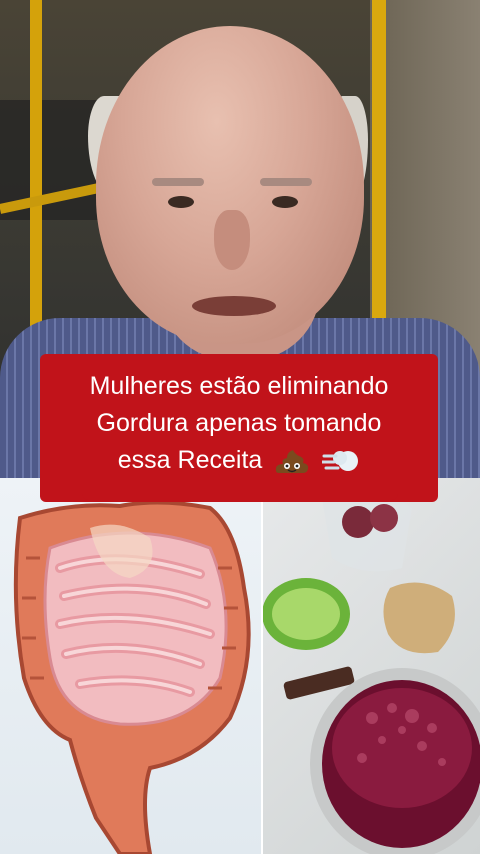 The width and height of the screenshot is (480, 854). I want to click on caption-line-3: essa Receita, so click(239, 460).